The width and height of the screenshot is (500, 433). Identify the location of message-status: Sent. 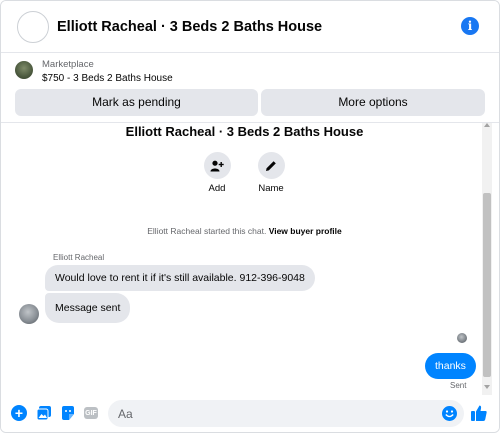
(458, 385).